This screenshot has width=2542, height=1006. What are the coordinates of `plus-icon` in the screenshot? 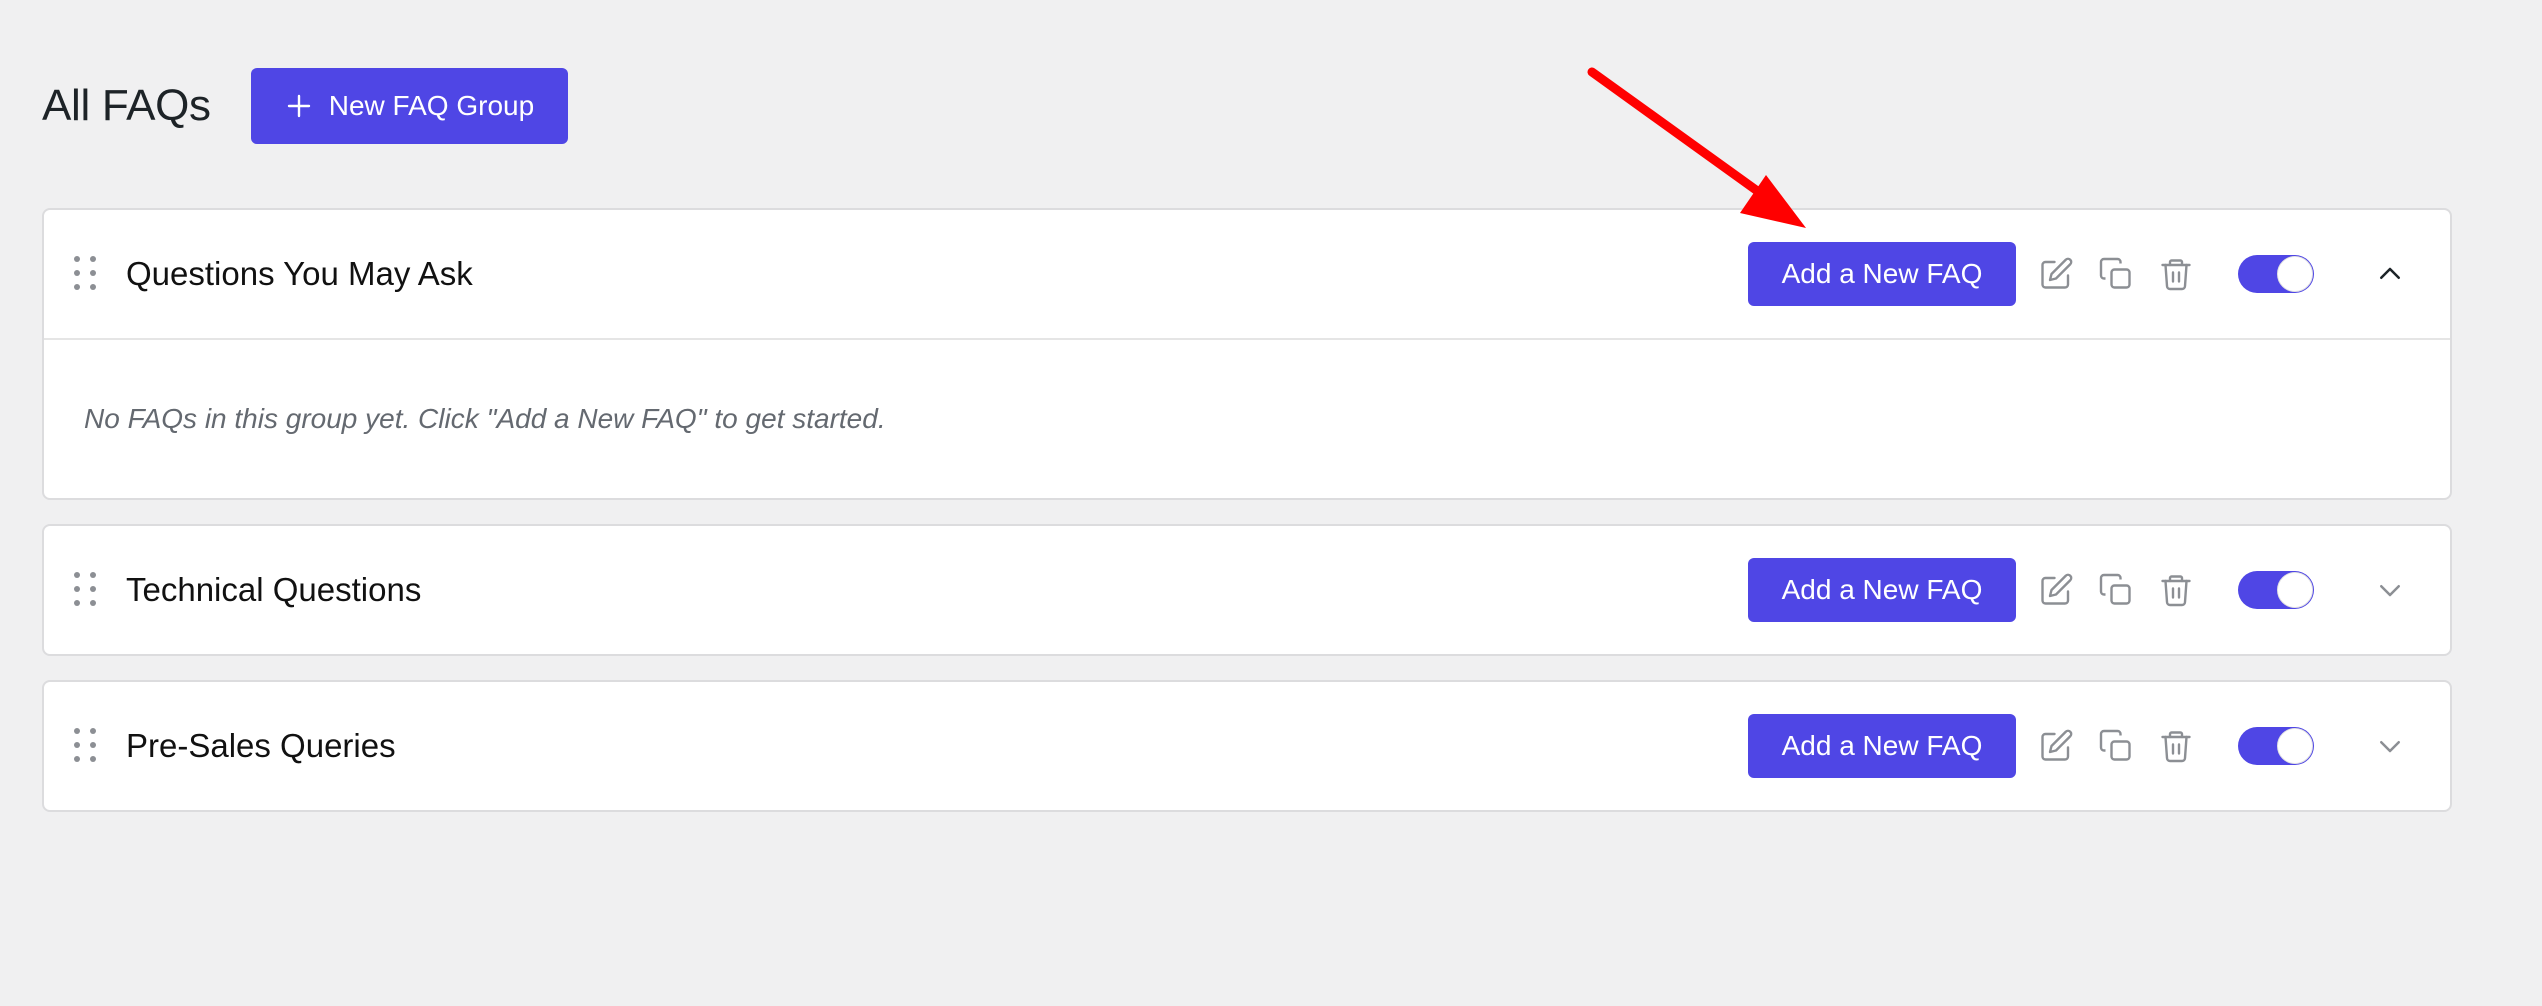 It's located at (298, 106).